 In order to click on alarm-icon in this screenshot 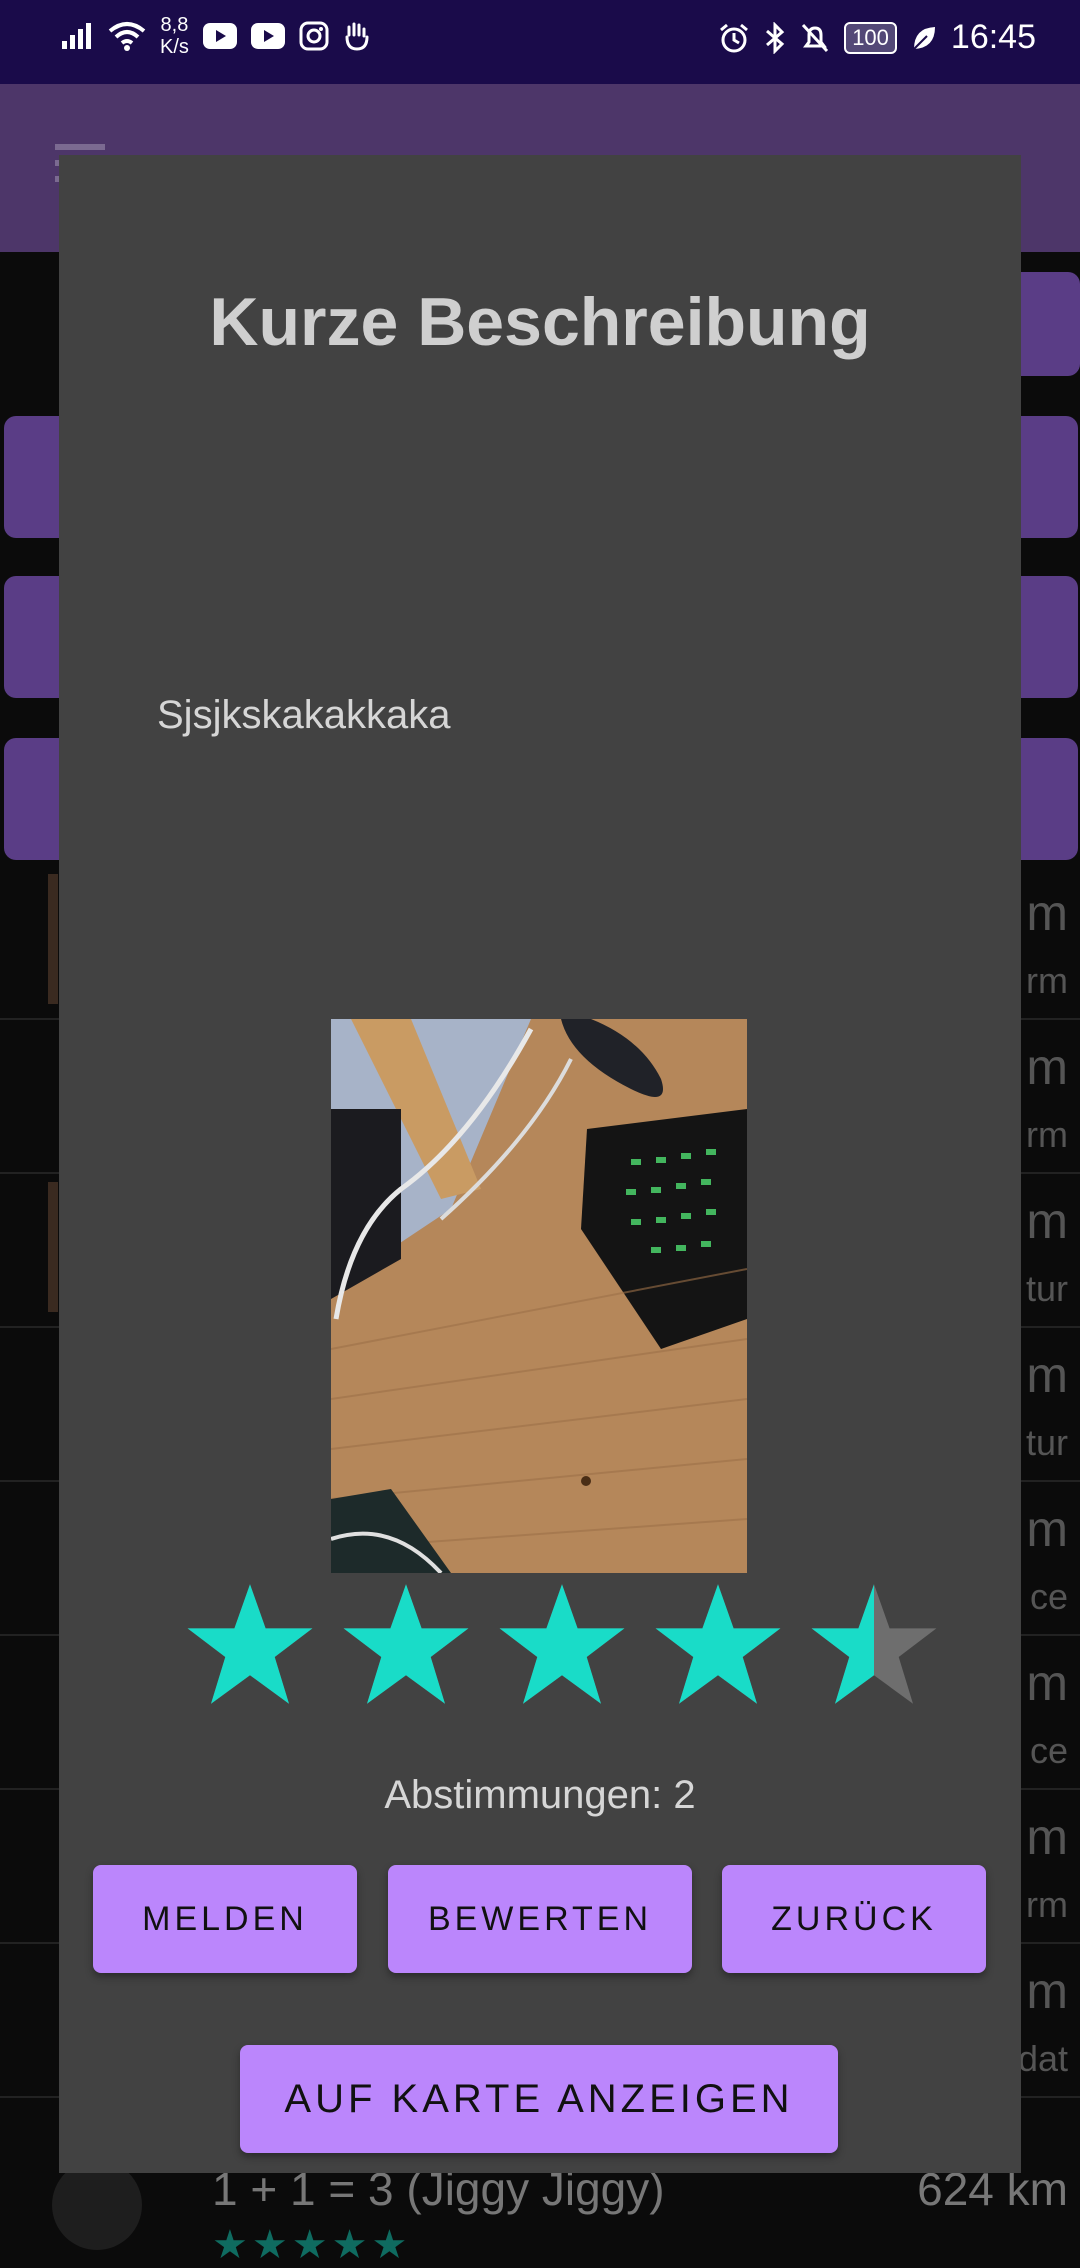, I will do `click(734, 38)`.